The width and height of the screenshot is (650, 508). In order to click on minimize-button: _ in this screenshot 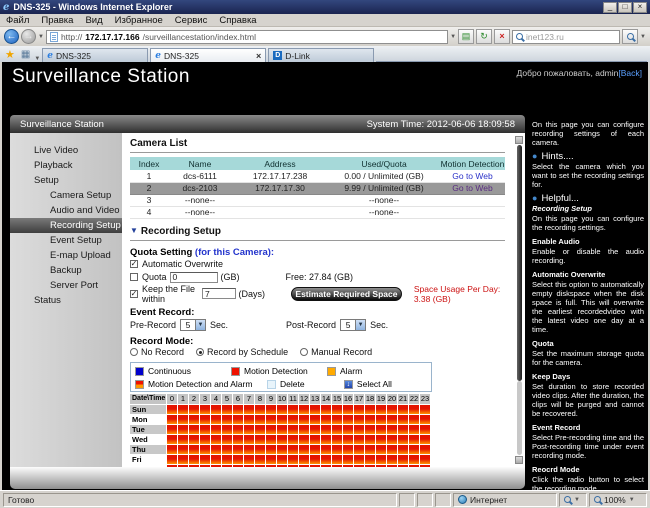, I will do `click(610, 7)`.